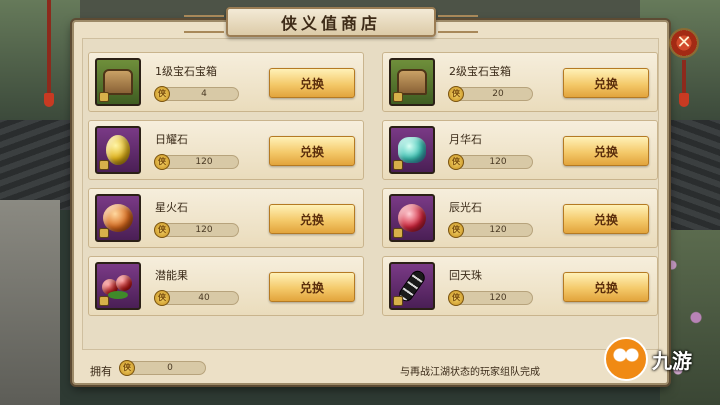  Describe the element at coordinates (204, 298) in the screenshot. I see `item-cost-value: 40` at that location.